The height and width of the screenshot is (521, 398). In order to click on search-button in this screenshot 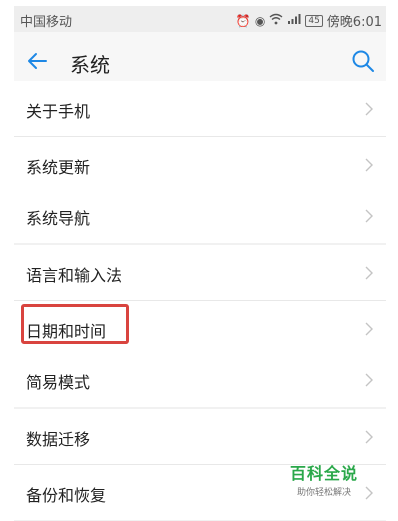, I will do `click(363, 61)`.